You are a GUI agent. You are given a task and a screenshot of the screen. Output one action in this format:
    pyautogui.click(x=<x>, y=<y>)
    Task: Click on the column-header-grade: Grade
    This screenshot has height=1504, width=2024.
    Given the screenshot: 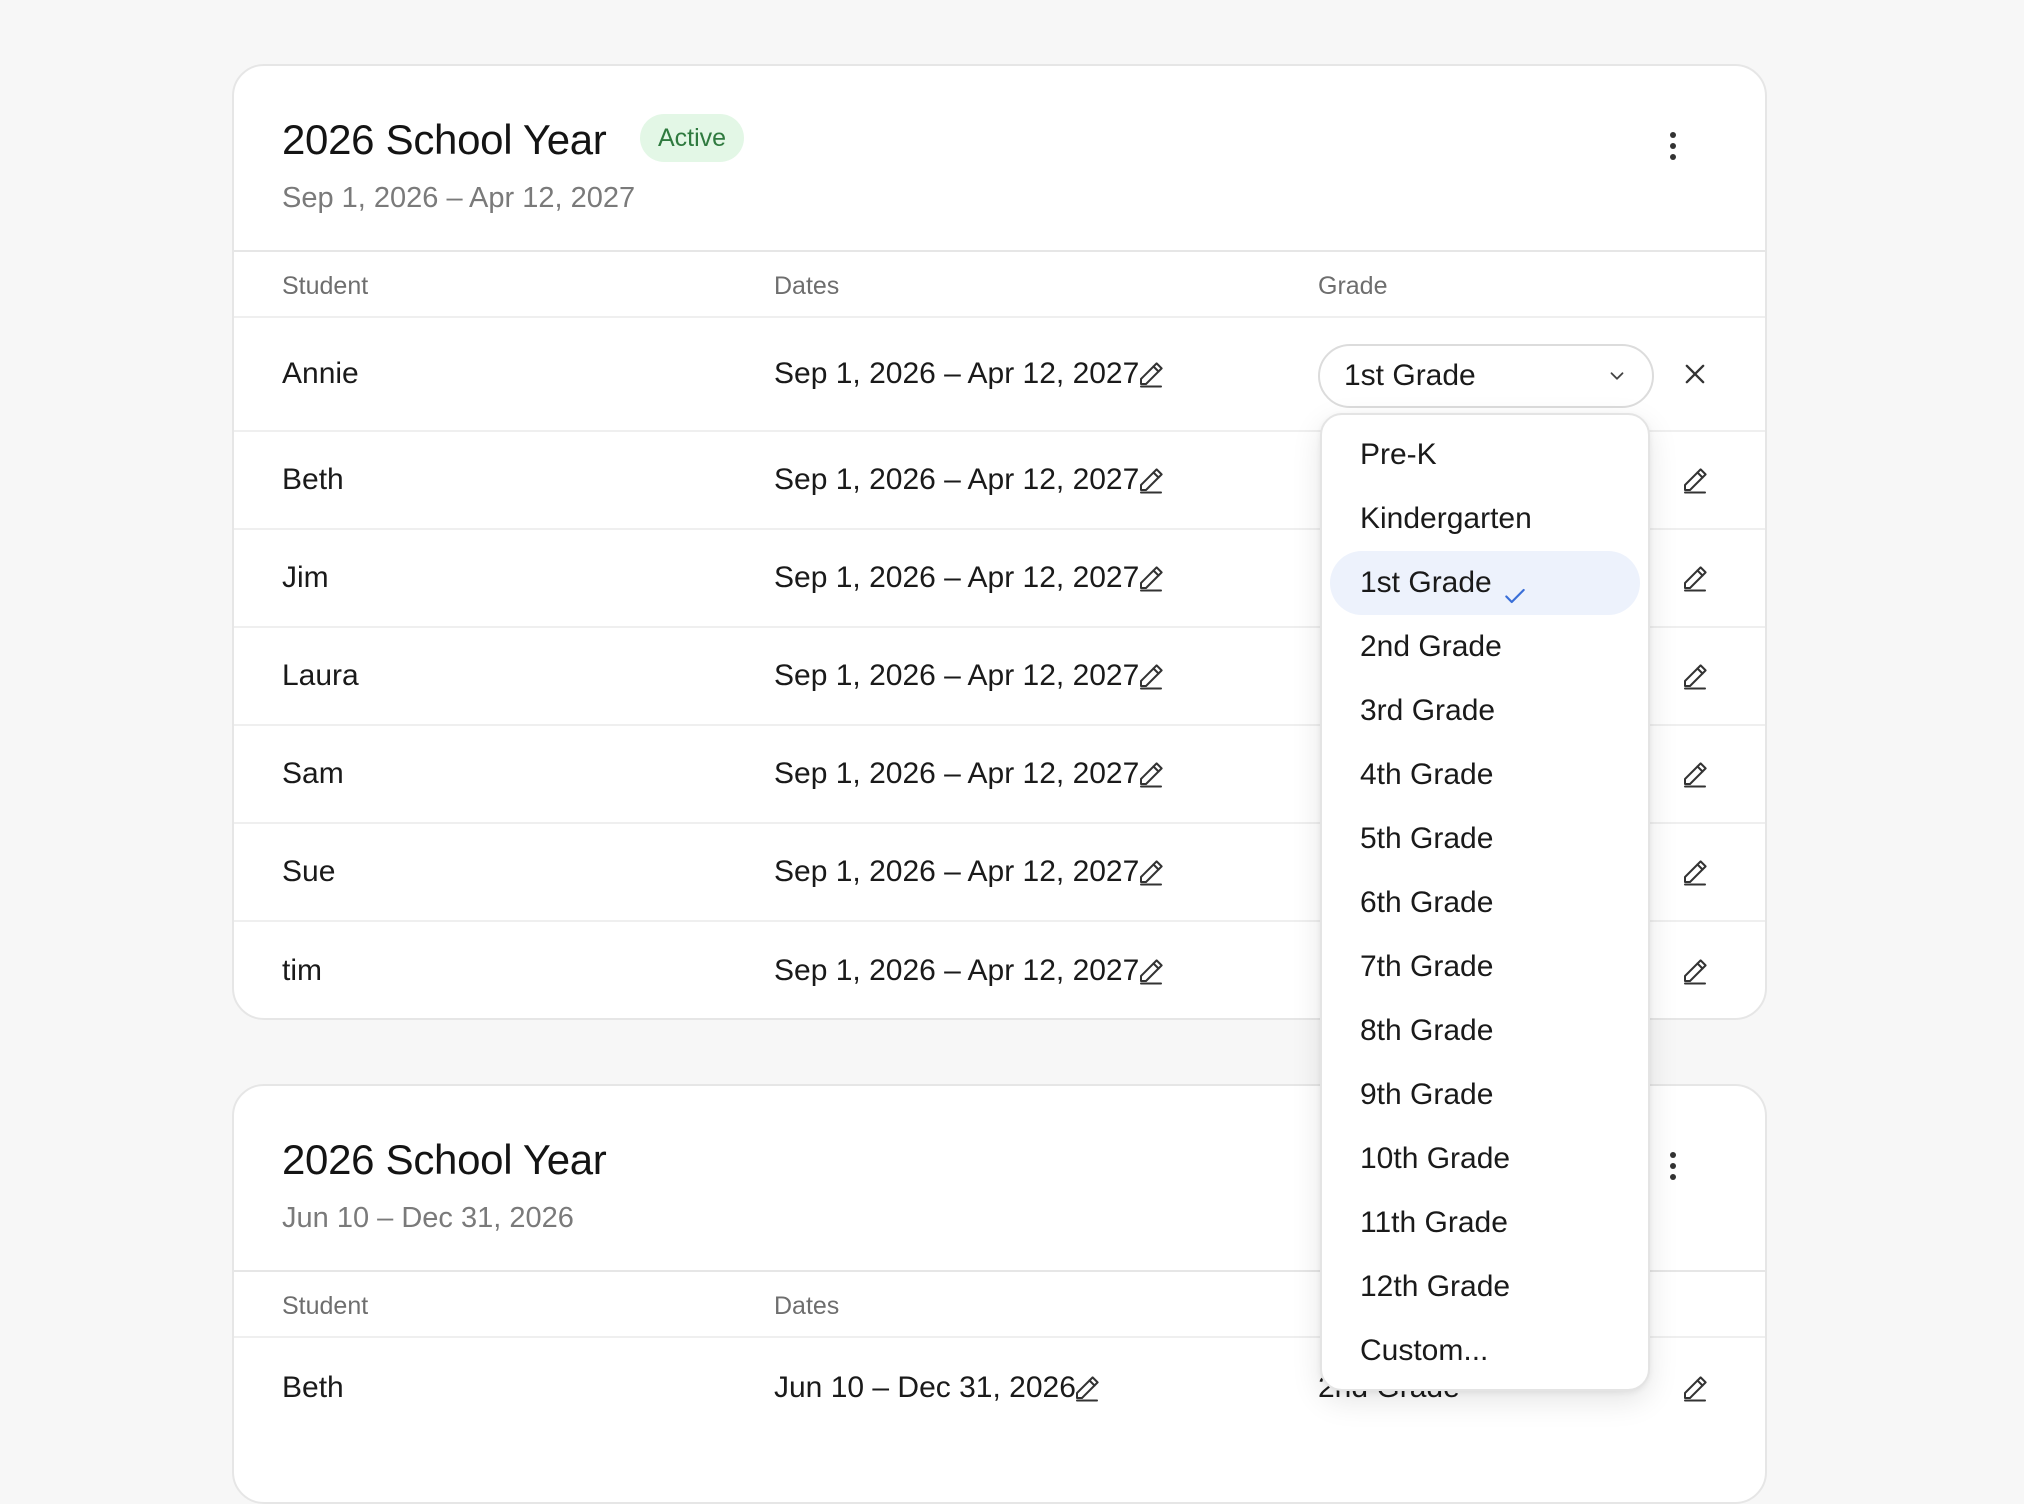 What is the action you would take?
    pyautogui.click(x=1353, y=286)
    